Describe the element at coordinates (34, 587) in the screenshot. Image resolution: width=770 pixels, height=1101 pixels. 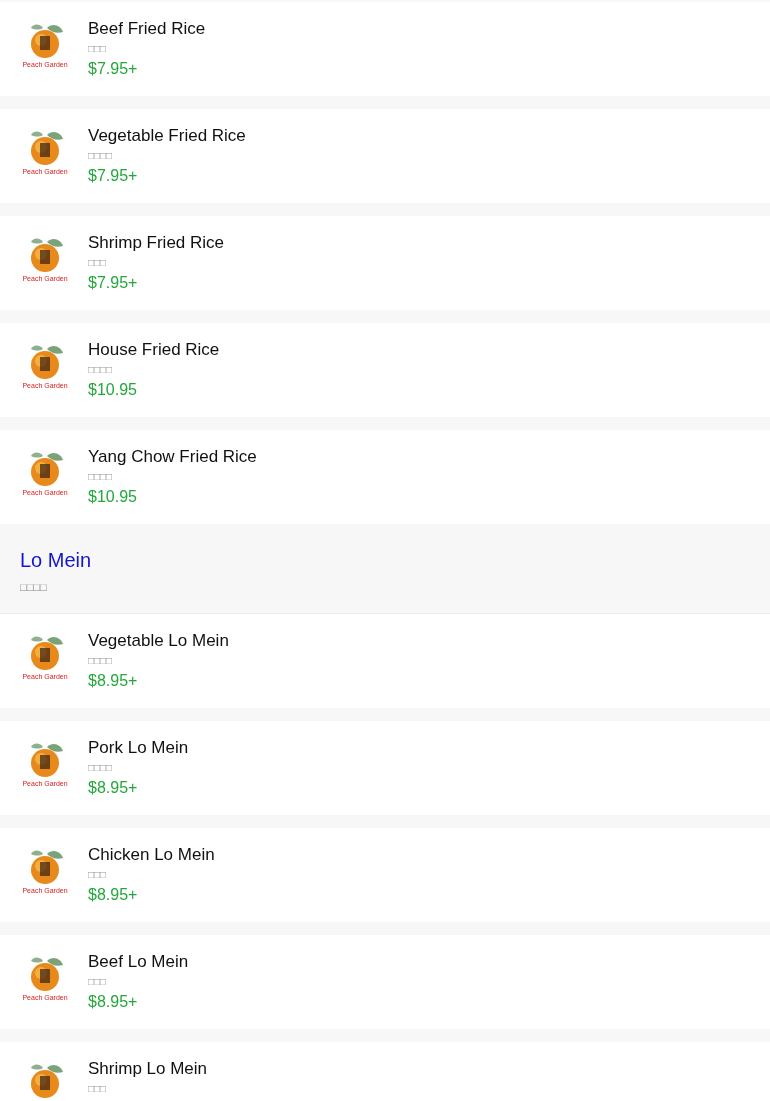
I see `section-subtitle: □□□□` at that location.